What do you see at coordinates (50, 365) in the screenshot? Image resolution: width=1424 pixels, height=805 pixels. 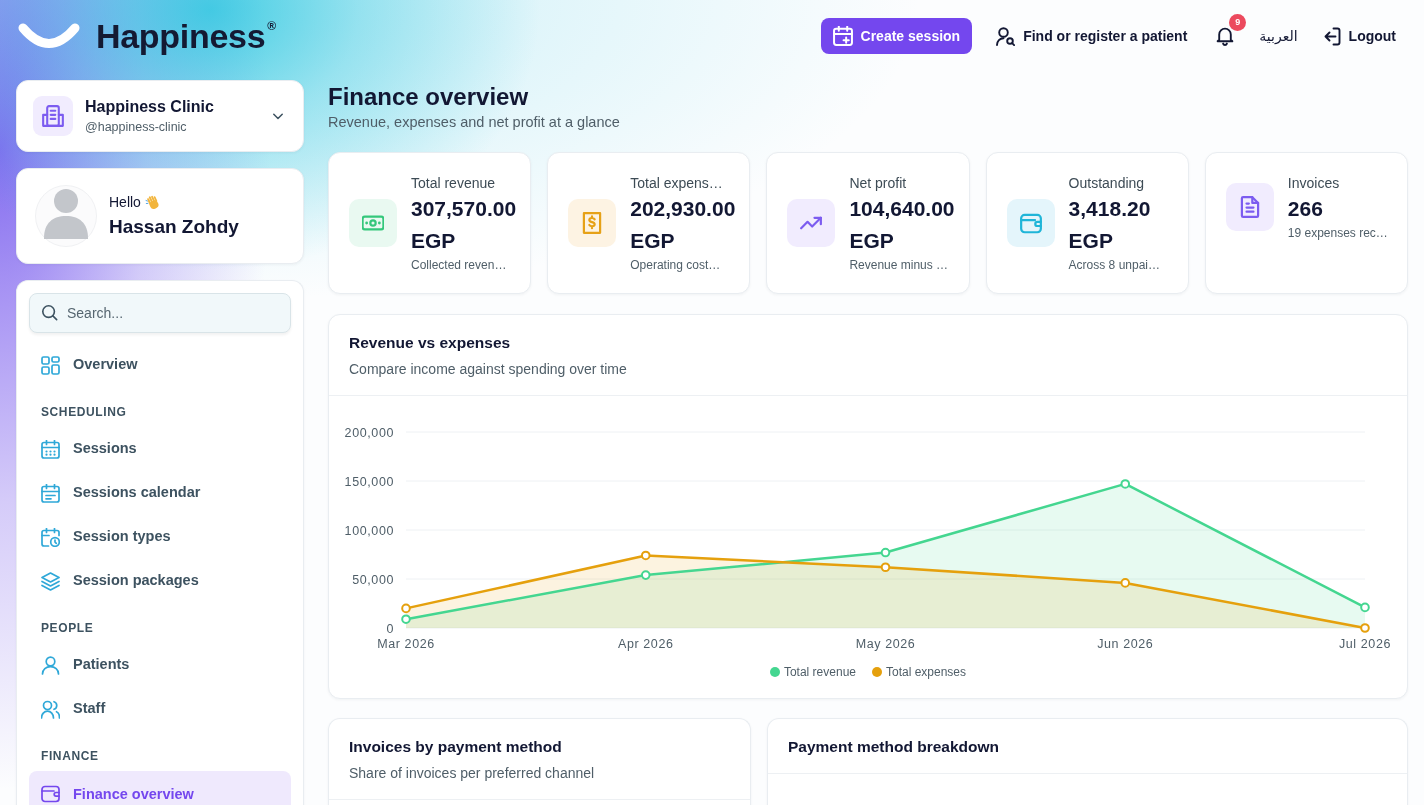 I see `grid-icon` at bounding box center [50, 365].